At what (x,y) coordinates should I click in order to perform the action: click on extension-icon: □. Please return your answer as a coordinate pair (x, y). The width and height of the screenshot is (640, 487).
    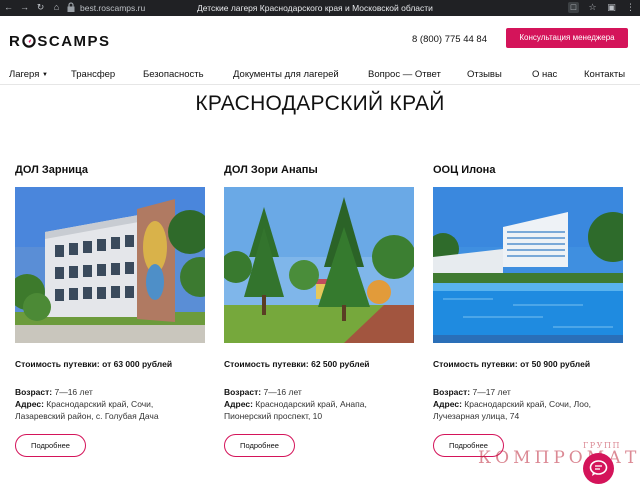
    Looking at the image, I should click on (573, 7).